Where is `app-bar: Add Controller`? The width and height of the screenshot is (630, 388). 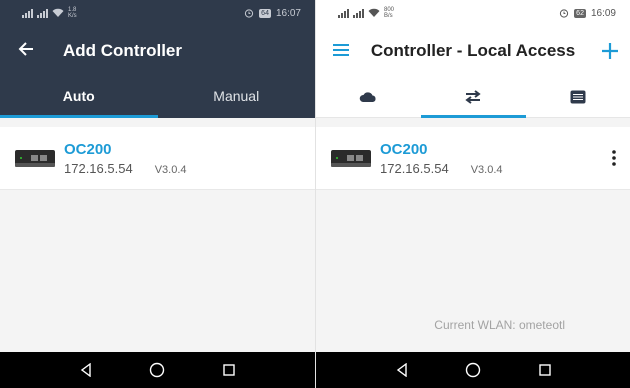 app-bar: Add Controller is located at coordinates (157, 51).